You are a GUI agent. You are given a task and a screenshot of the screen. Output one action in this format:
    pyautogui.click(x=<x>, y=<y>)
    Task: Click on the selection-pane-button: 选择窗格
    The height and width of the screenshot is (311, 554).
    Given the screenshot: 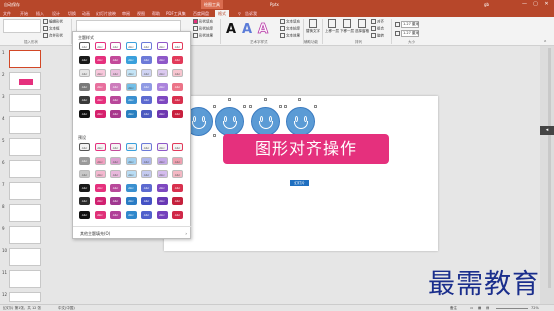 What is the action you would take?
    pyautogui.click(x=362, y=26)
    